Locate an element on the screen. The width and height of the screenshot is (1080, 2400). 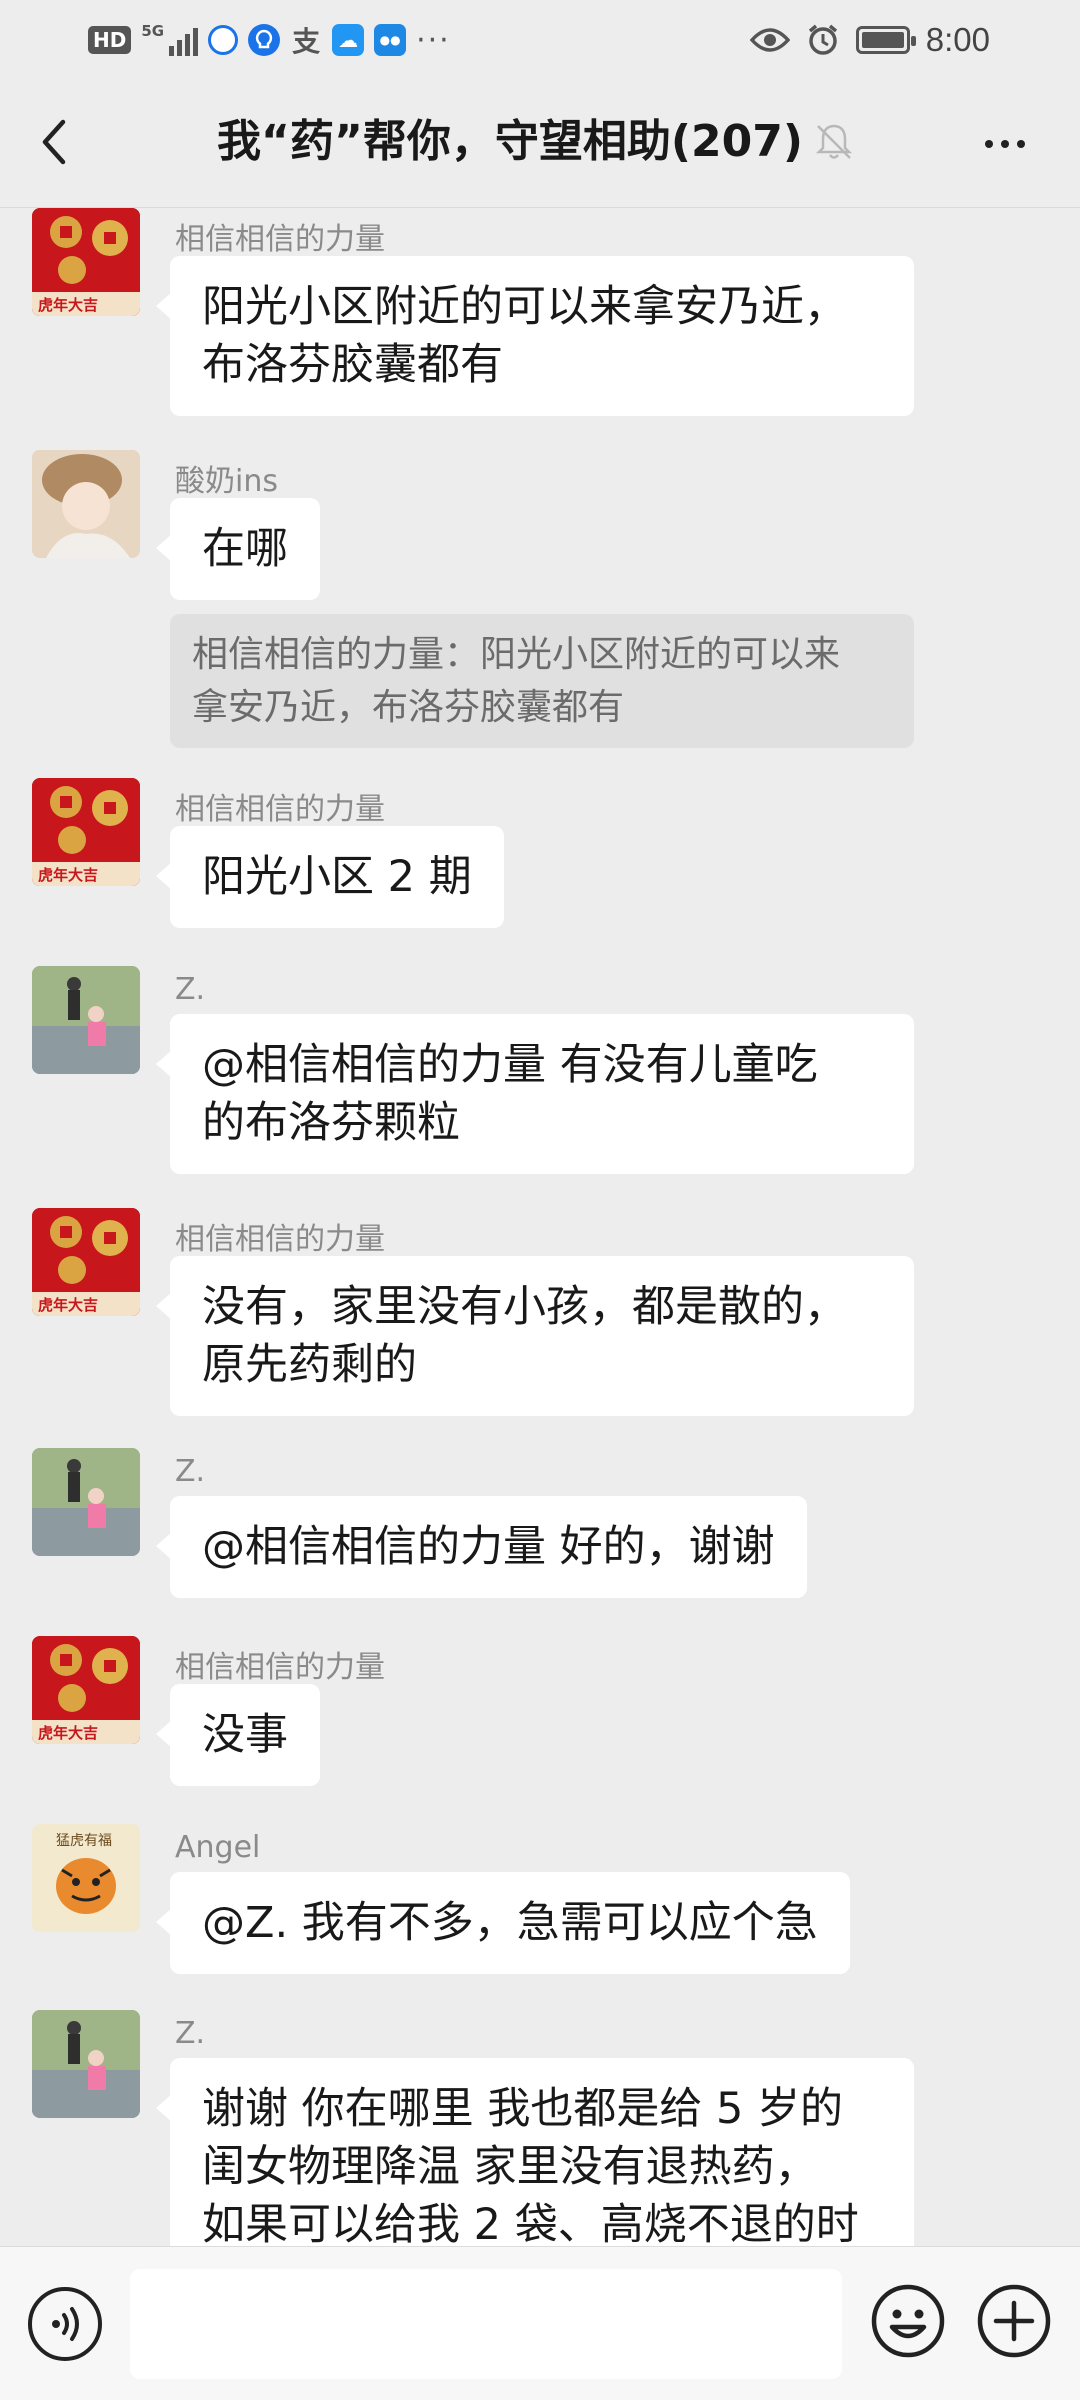
status-time: 8:00 is located at coordinates (957, 39).